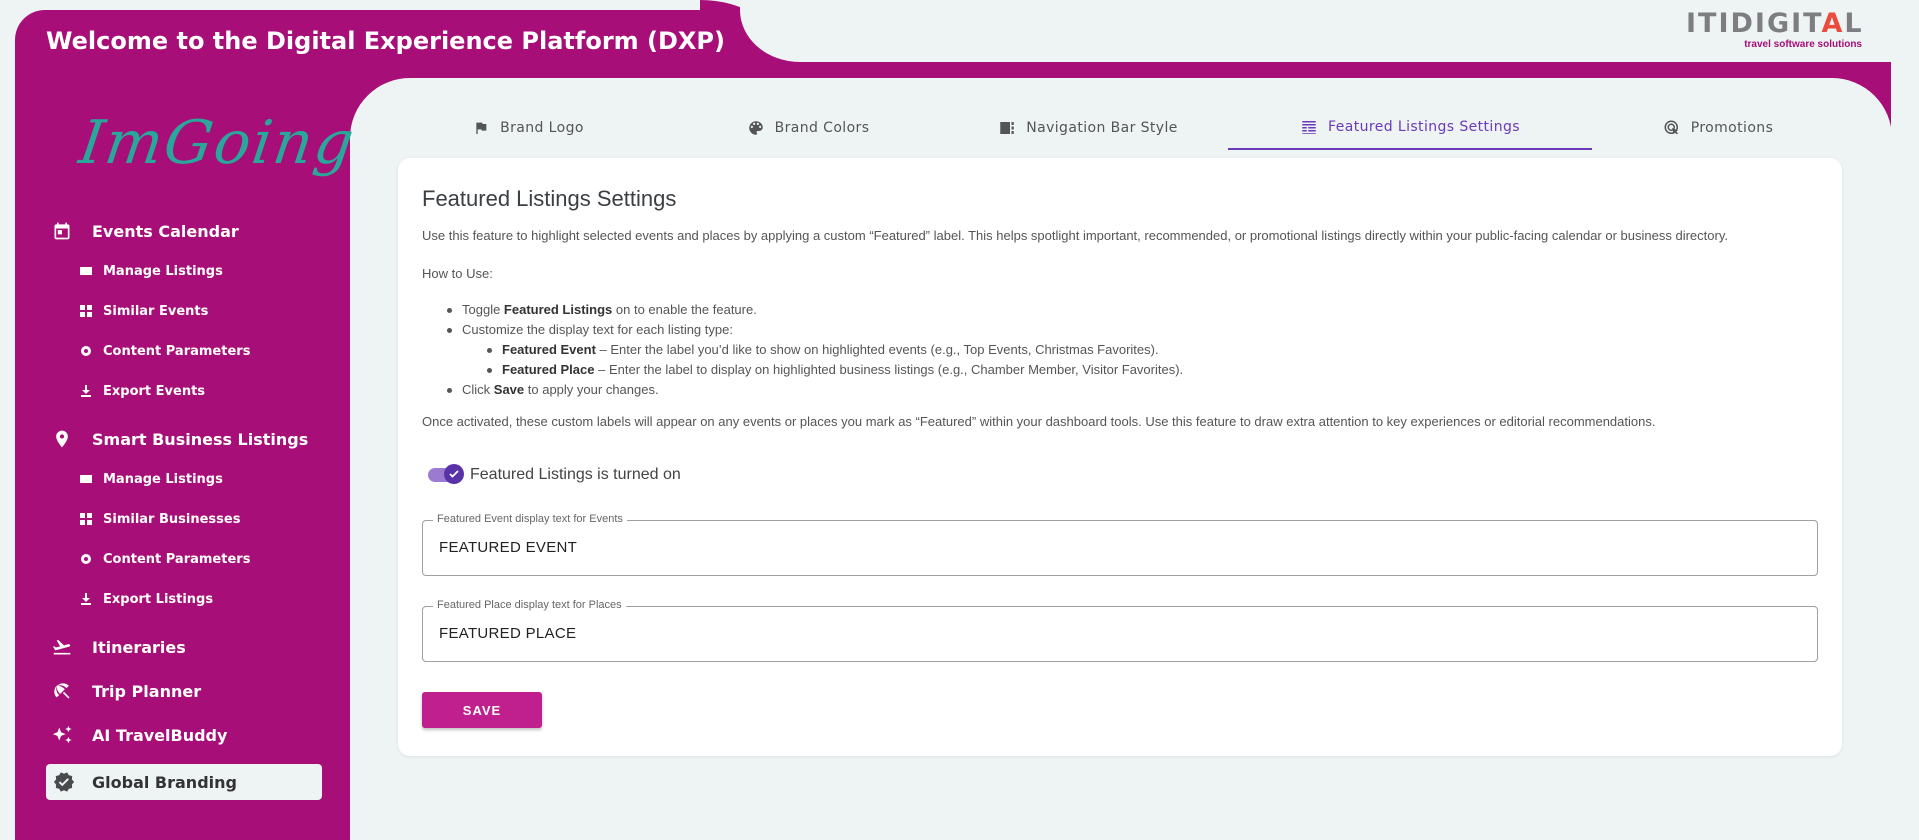 Image resolution: width=1919 pixels, height=840 pixels. Describe the element at coordinates (217, 143) in the screenshot. I see `imgoing-logo: ImGoing` at that location.